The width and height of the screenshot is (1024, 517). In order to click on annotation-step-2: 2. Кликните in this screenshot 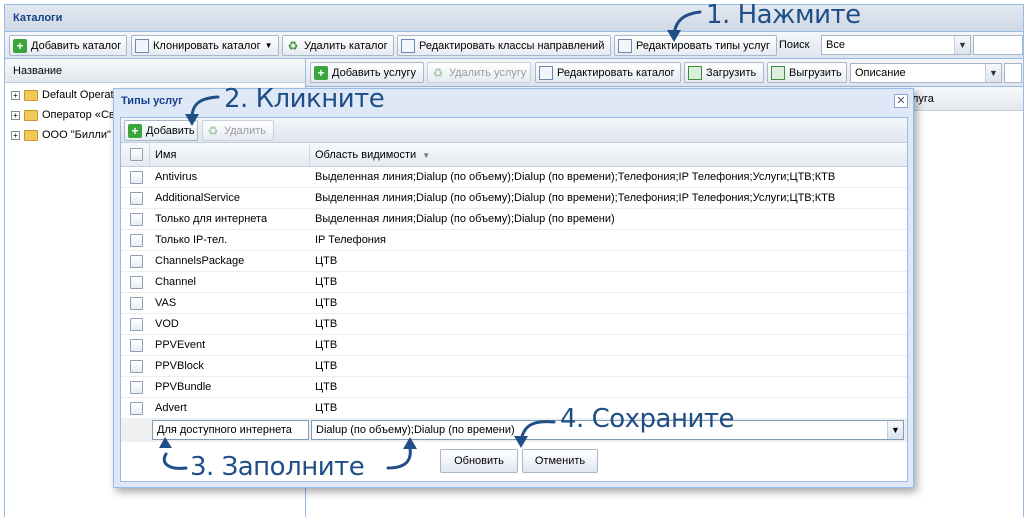, I will do `click(304, 99)`.